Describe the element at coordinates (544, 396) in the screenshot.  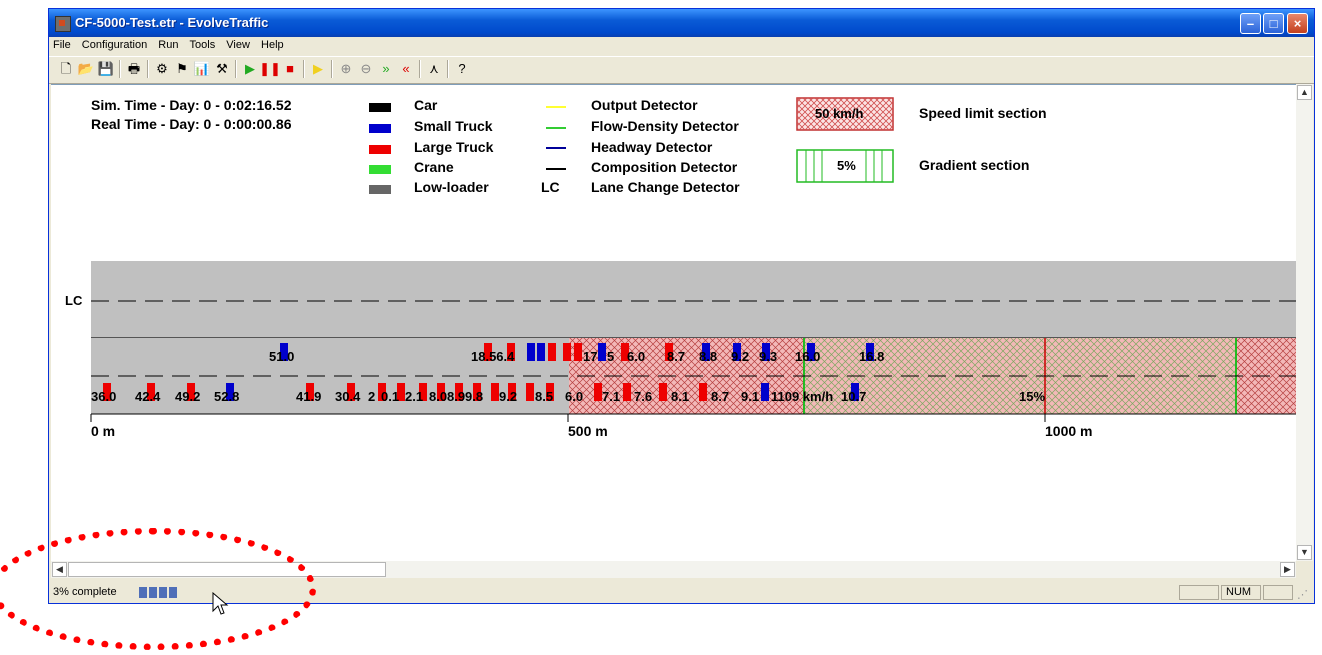
I see `speed-label: 8.5` at that location.